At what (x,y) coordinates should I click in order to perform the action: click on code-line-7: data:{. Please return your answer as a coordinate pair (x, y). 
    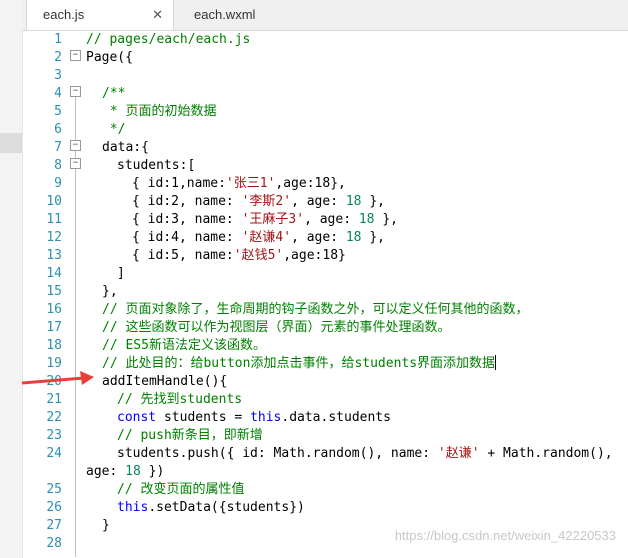
    Looking at the image, I should click on (125, 147).